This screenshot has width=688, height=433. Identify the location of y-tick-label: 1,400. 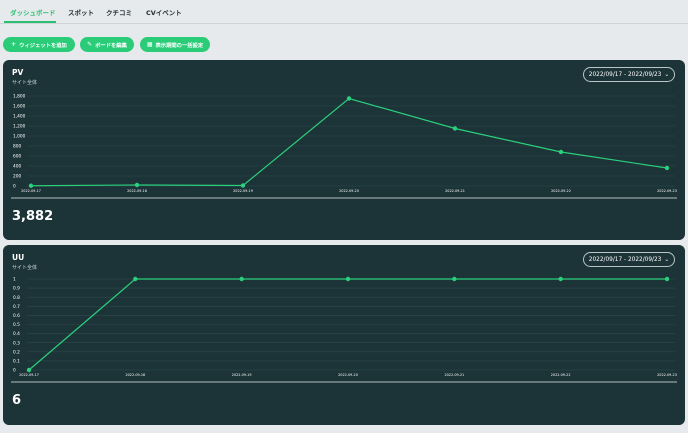
(19, 117).